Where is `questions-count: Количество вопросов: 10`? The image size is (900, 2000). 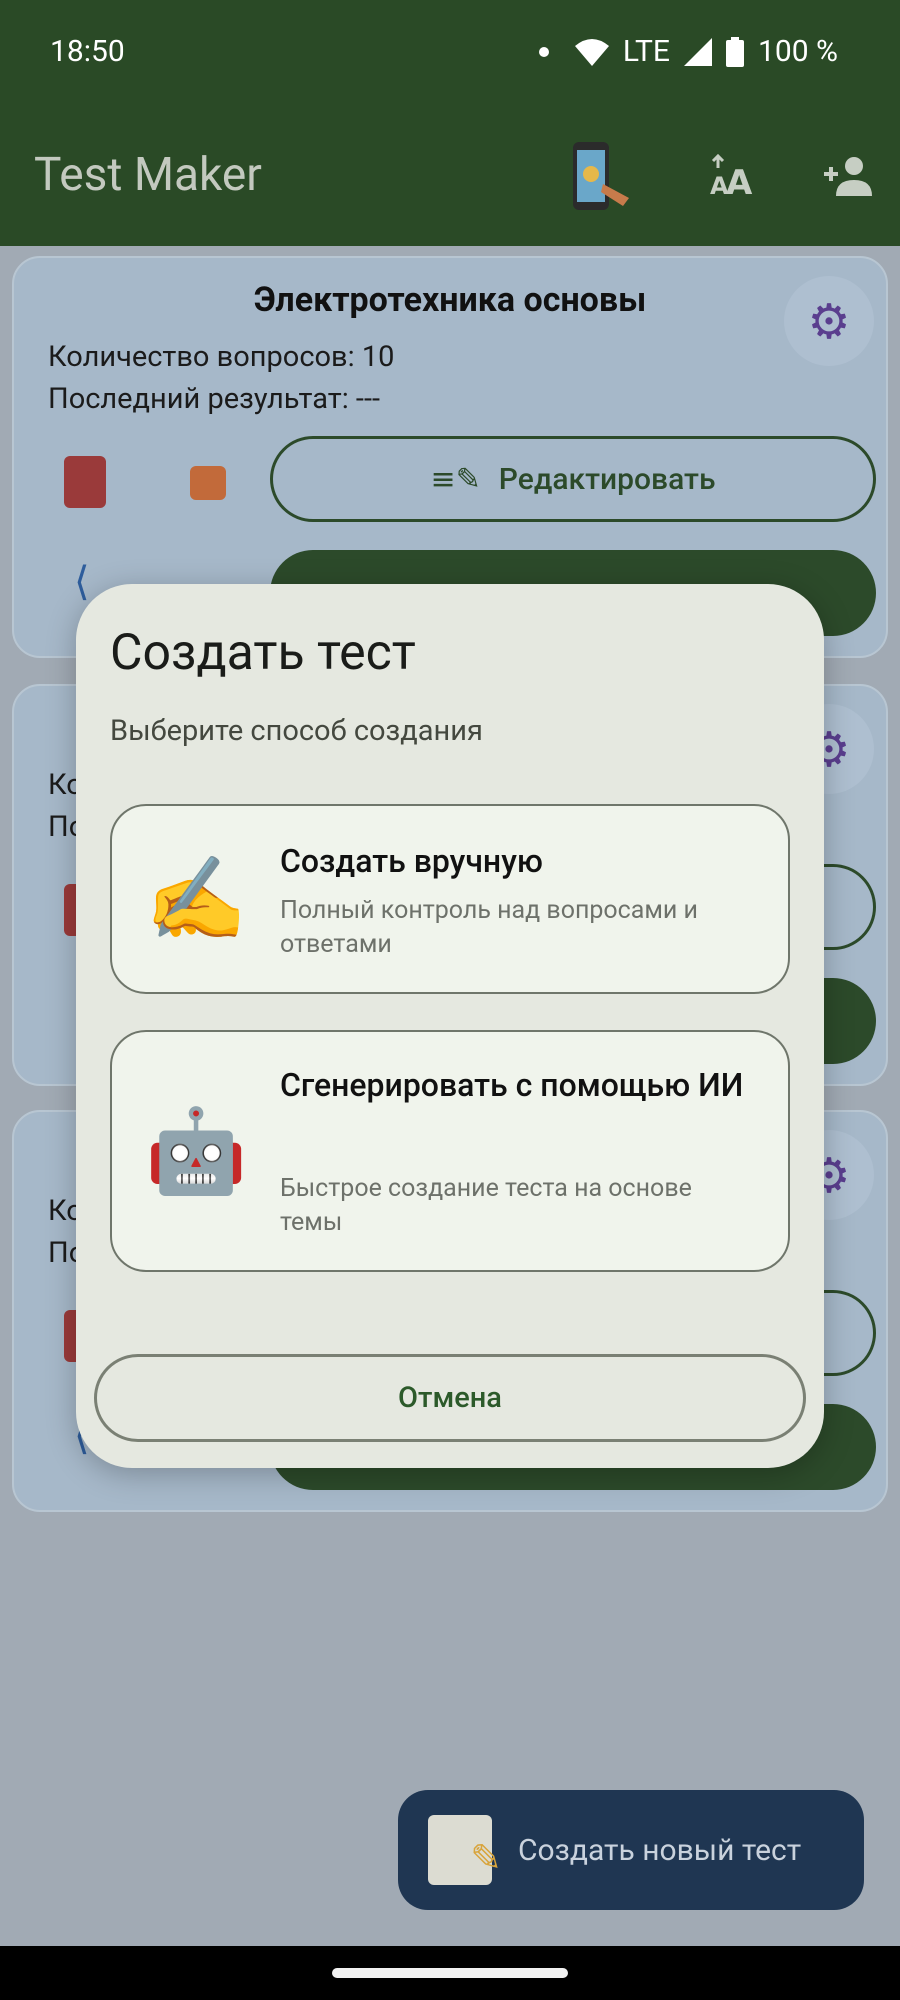 questions-count: Количество вопросов: 10 is located at coordinates (221, 357).